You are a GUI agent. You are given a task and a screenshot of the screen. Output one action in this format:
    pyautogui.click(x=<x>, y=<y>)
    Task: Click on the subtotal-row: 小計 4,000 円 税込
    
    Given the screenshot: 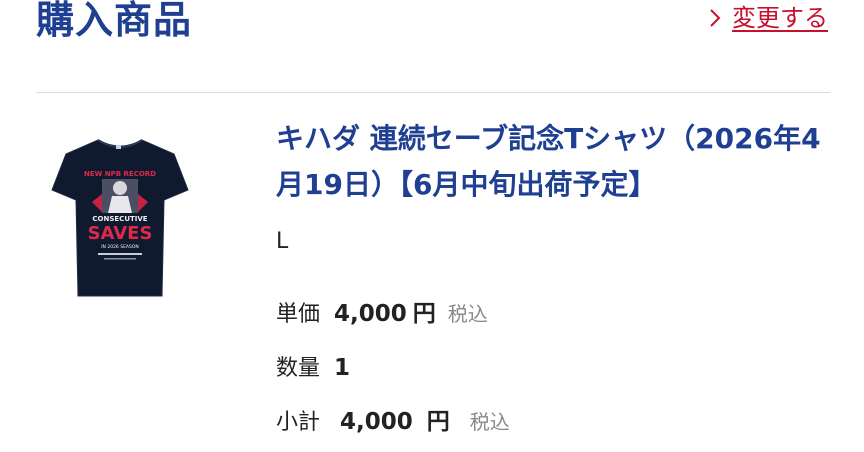 What is the action you would take?
    pyautogui.click(x=393, y=422)
    